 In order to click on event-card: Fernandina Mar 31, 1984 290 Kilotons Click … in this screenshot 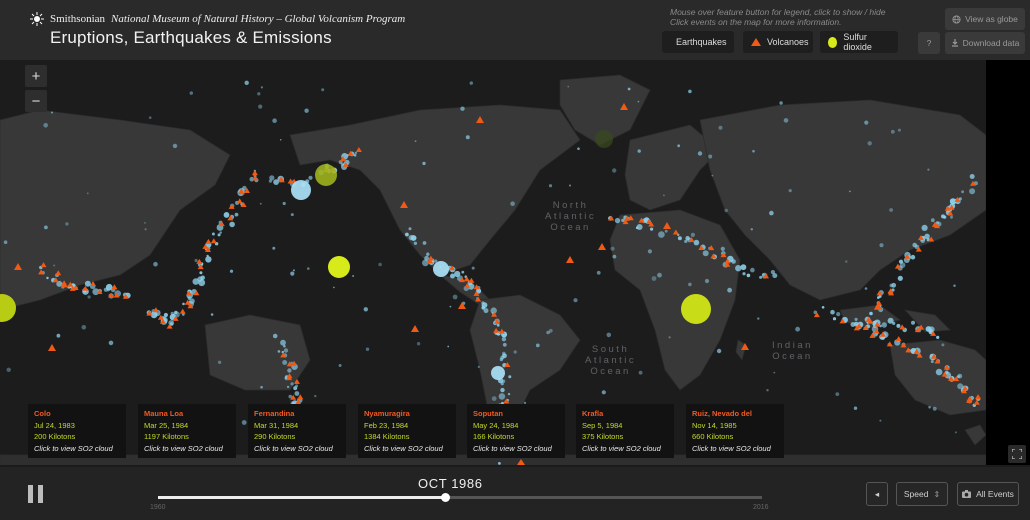, I will do `click(297, 431)`.